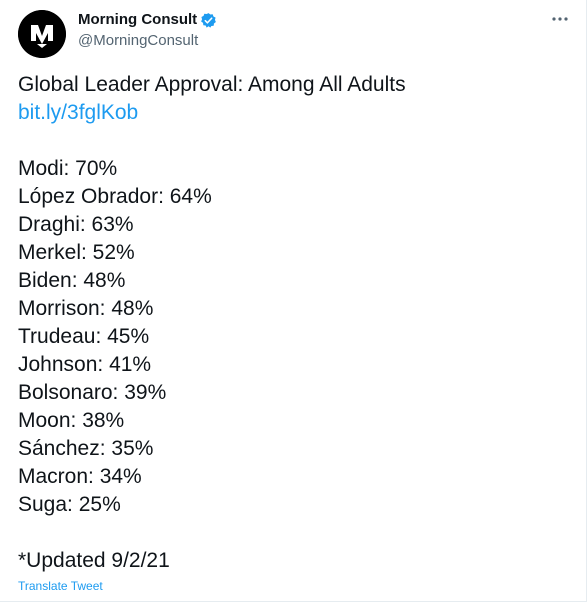 The width and height of the screenshot is (587, 602). What do you see at coordinates (137, 20) in the screenshot?
I see `display-name: Morning Consult` at bounding box center [137, 20].